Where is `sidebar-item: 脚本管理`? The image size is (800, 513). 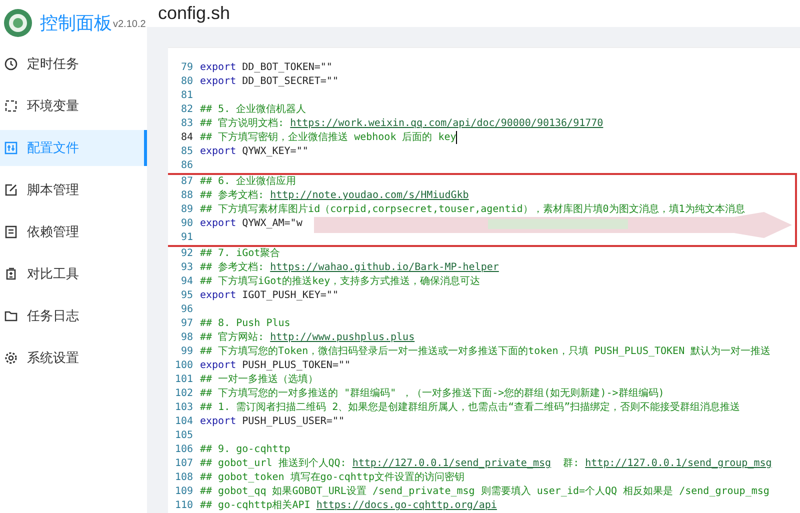
sidebar-item: 脚本管理 is located at coordinates (73, 190).